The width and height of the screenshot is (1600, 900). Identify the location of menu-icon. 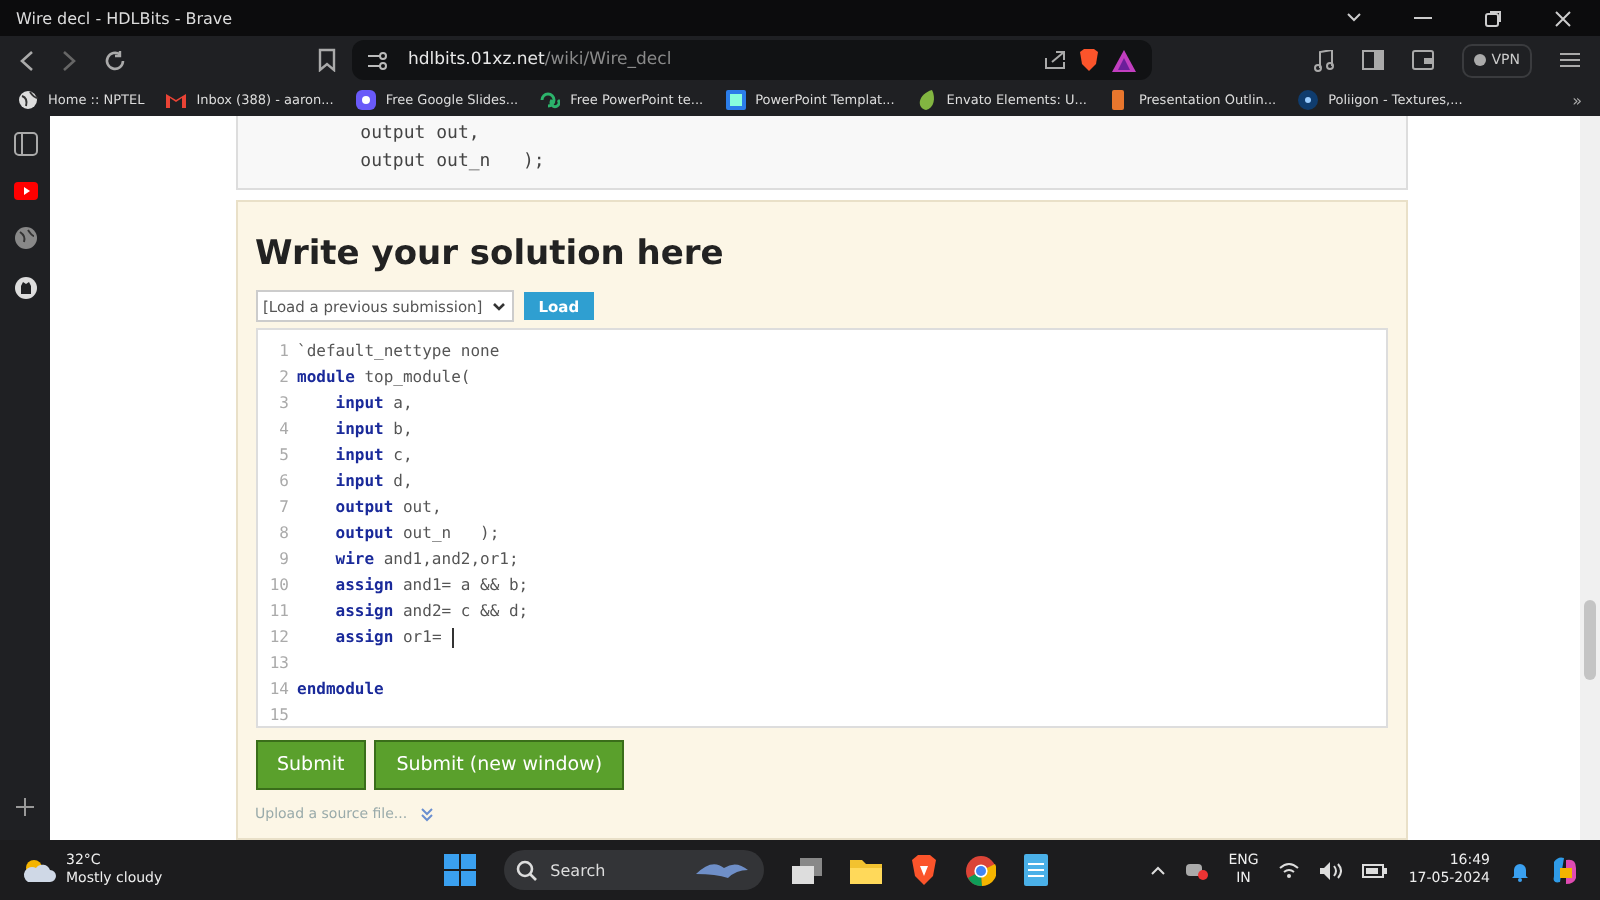
(1570, 60).